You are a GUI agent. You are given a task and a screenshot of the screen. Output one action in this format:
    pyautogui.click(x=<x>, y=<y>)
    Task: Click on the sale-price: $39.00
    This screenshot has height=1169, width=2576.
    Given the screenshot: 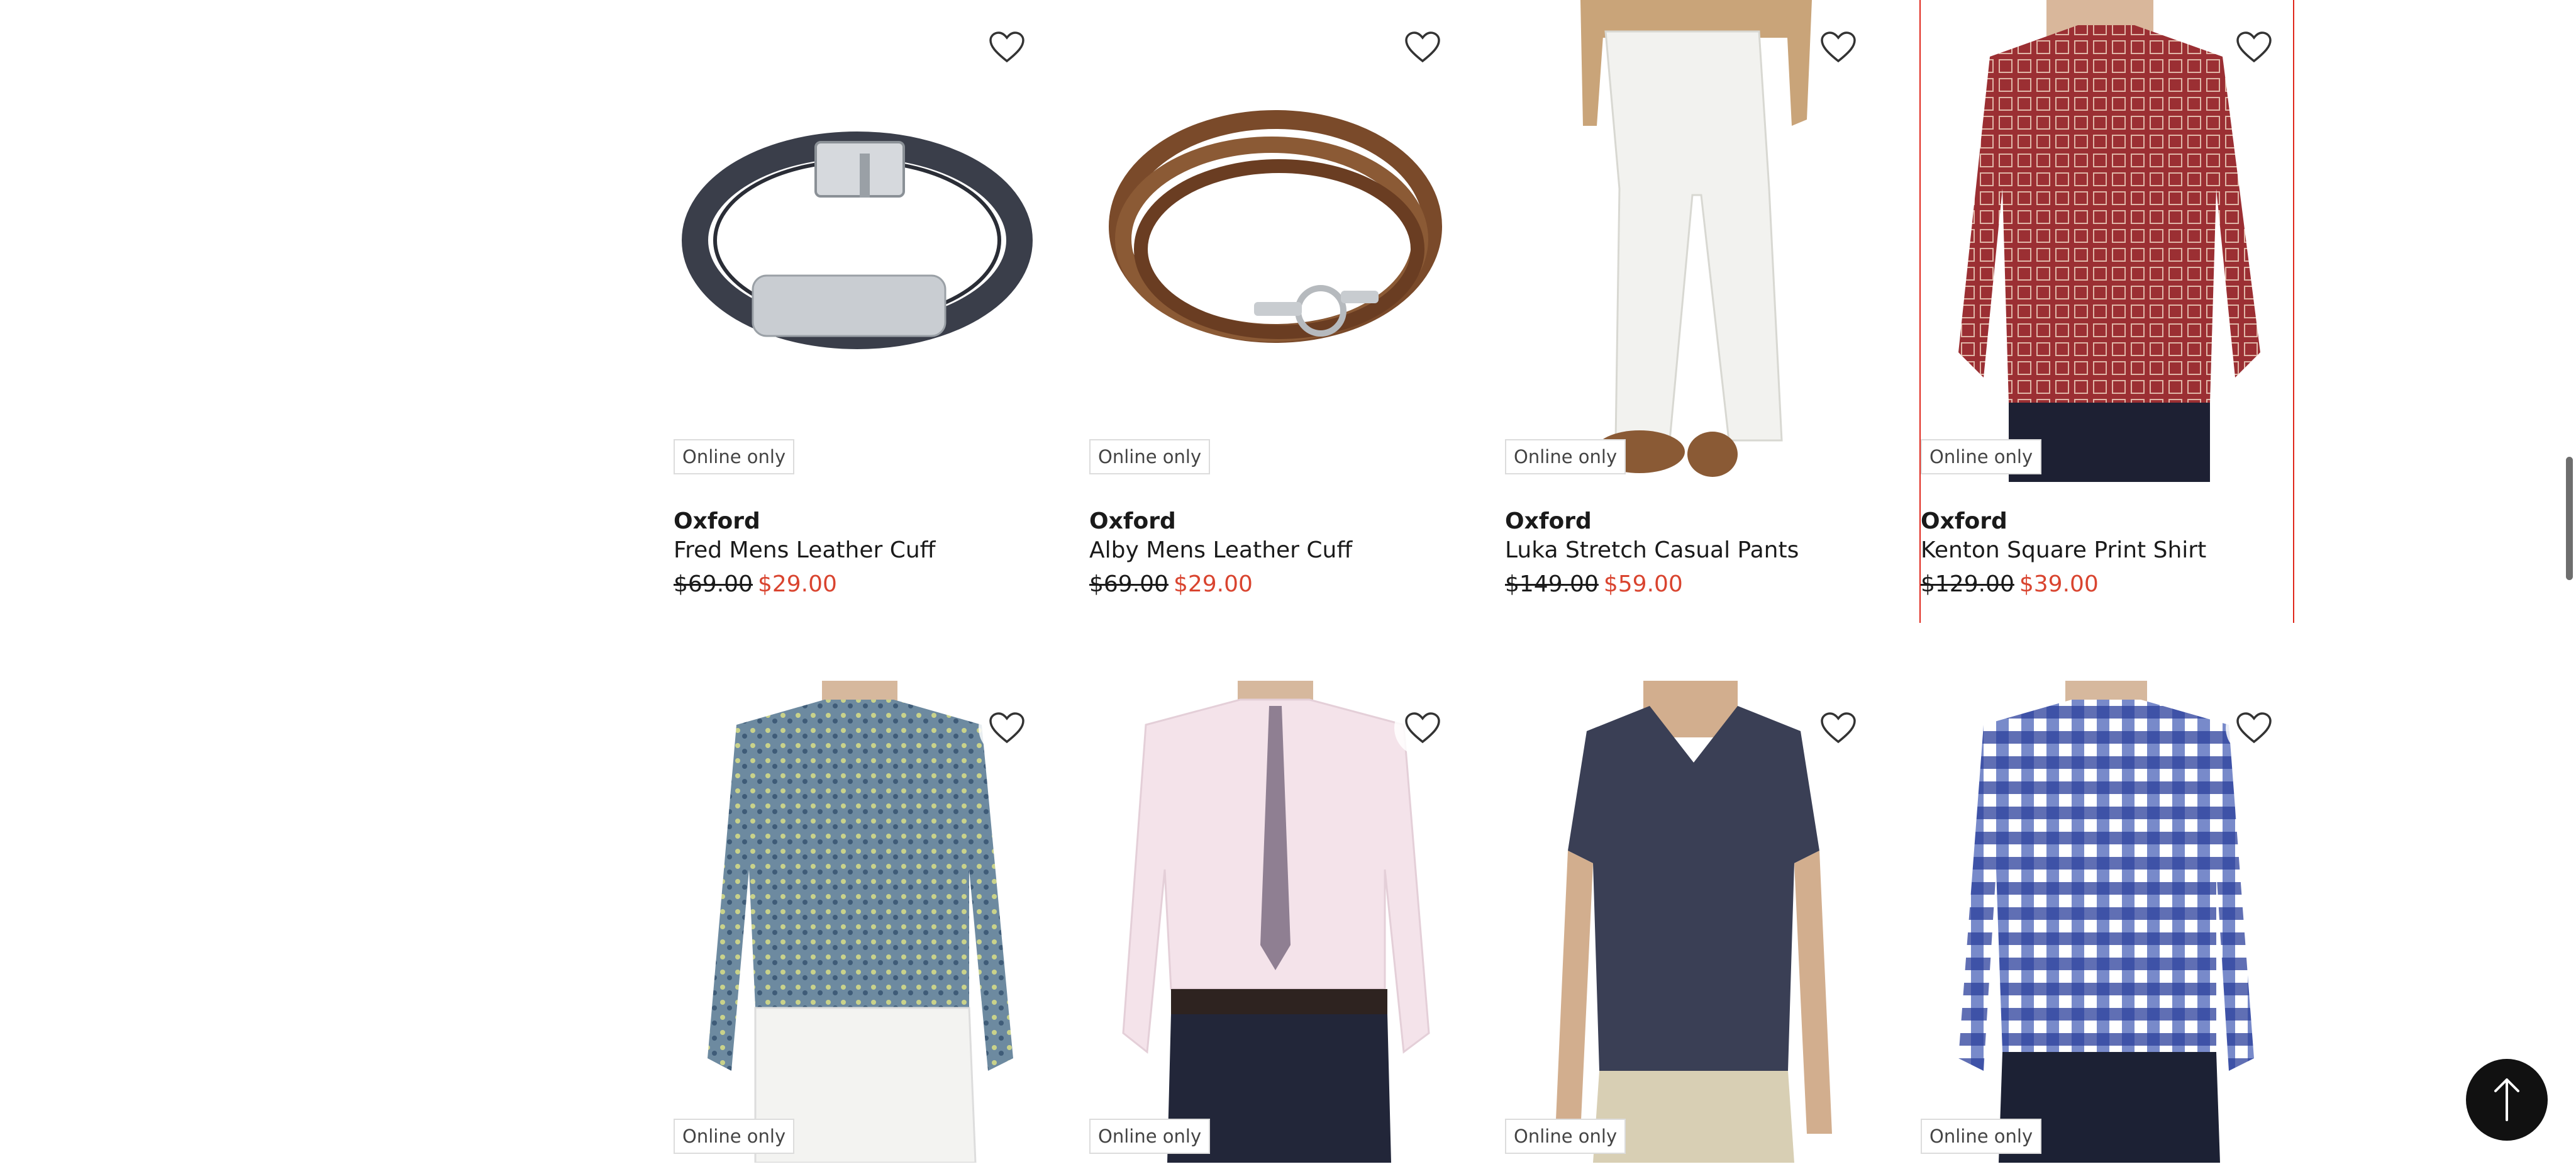 What is the action you would take?
    pyautogui.click(x=2059, y=584)
    